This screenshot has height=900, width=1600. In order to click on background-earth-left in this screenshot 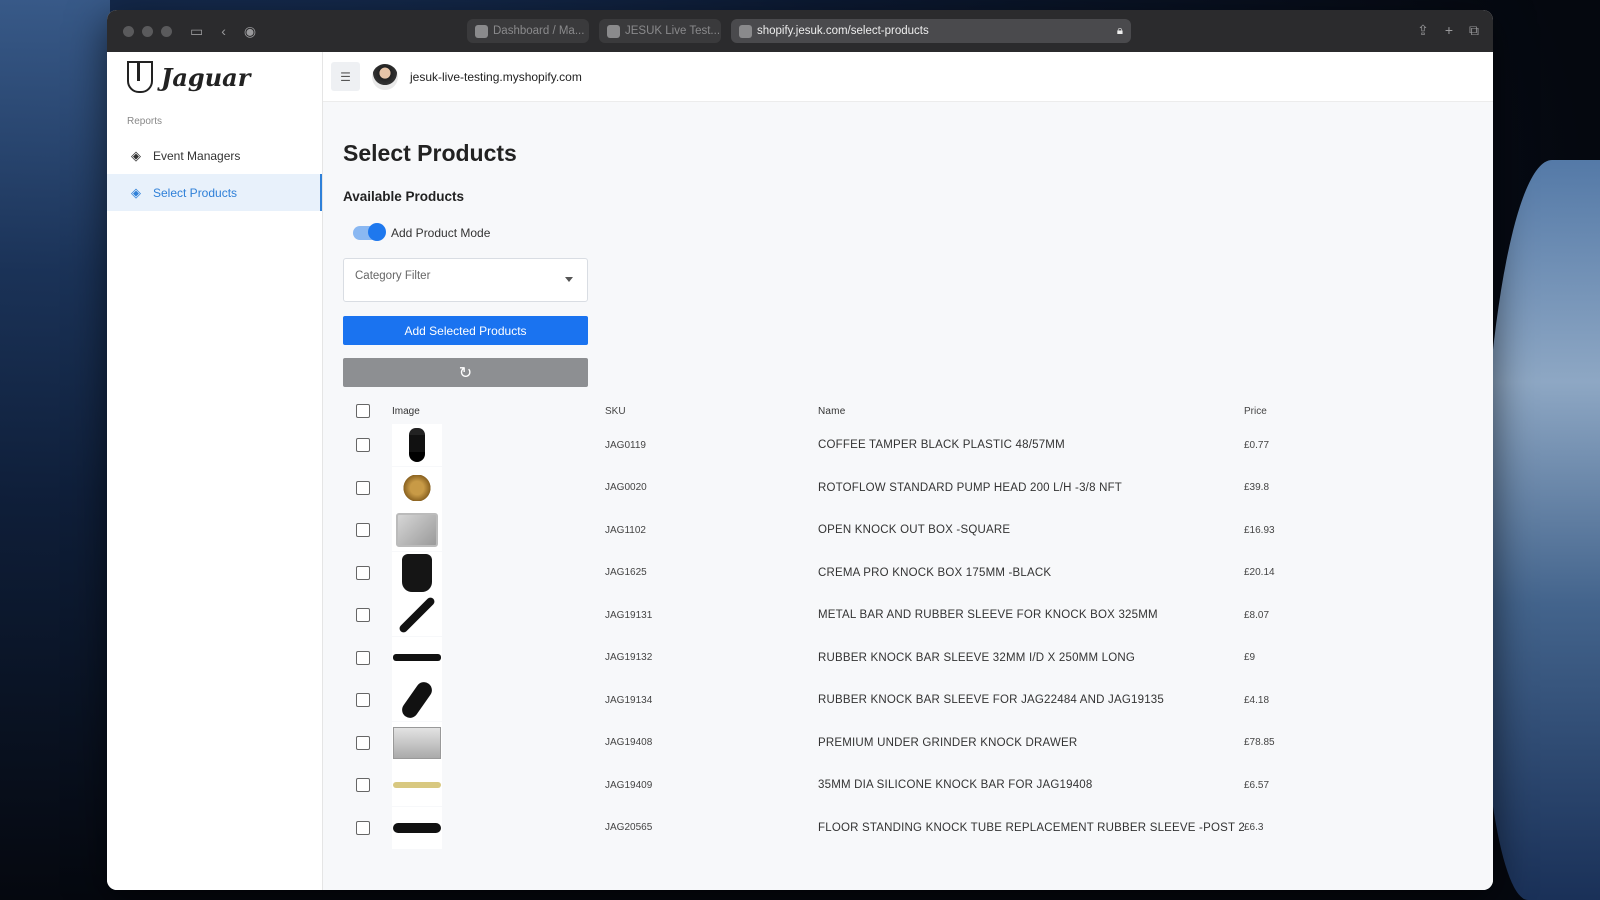, I will do `click(55, 450)`.